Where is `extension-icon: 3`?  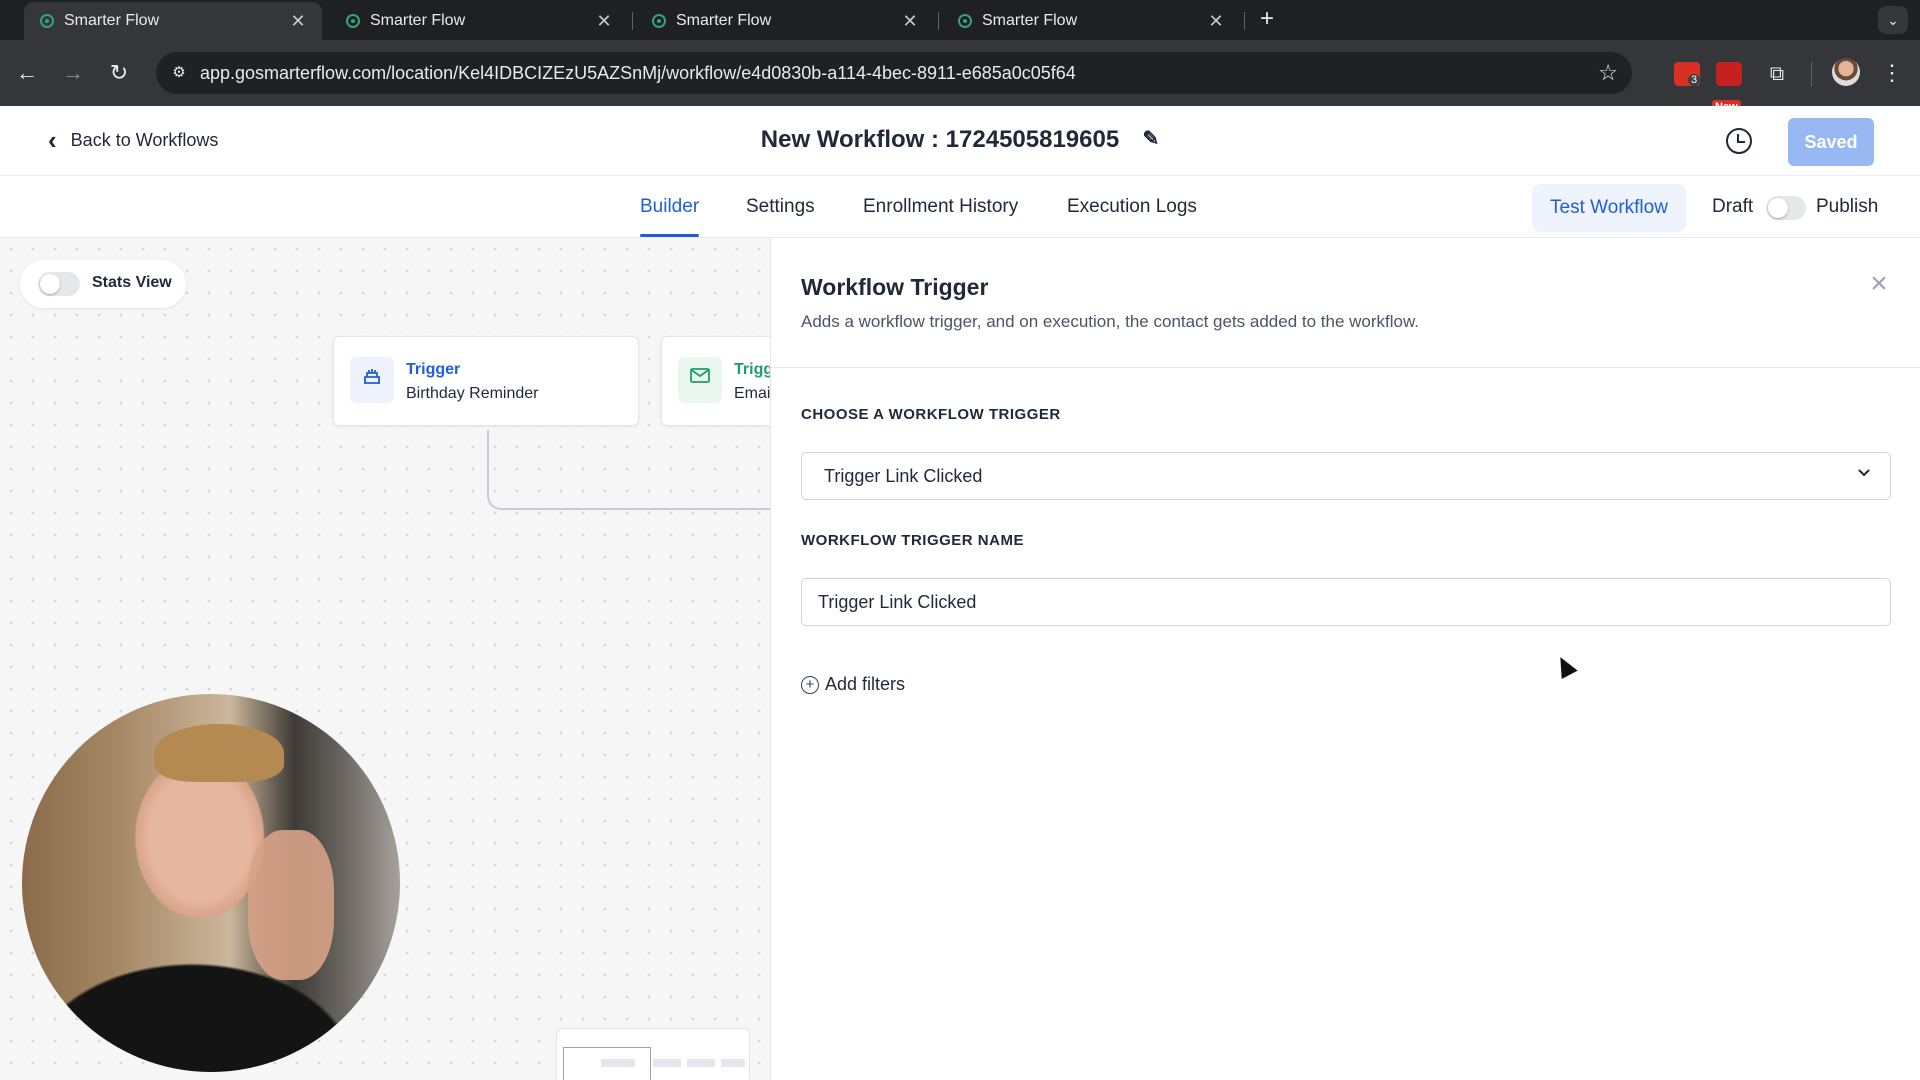
extension-icon: 3 is located at coordinates (1687, 74).